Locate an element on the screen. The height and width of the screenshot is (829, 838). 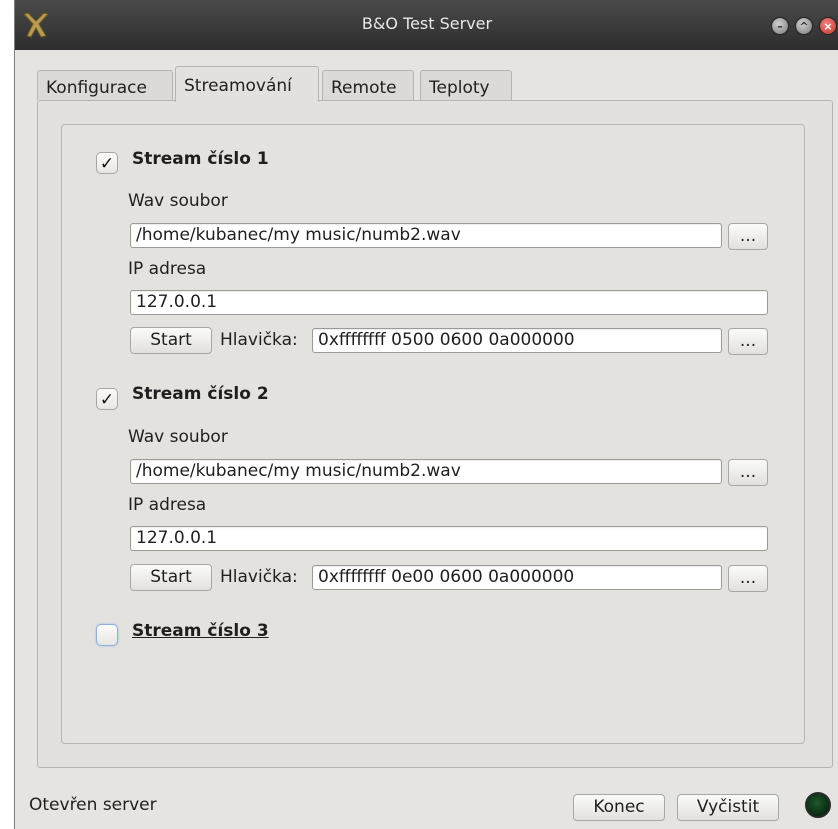
tab-teploty: Teploty is located at coordinates (466, 85).